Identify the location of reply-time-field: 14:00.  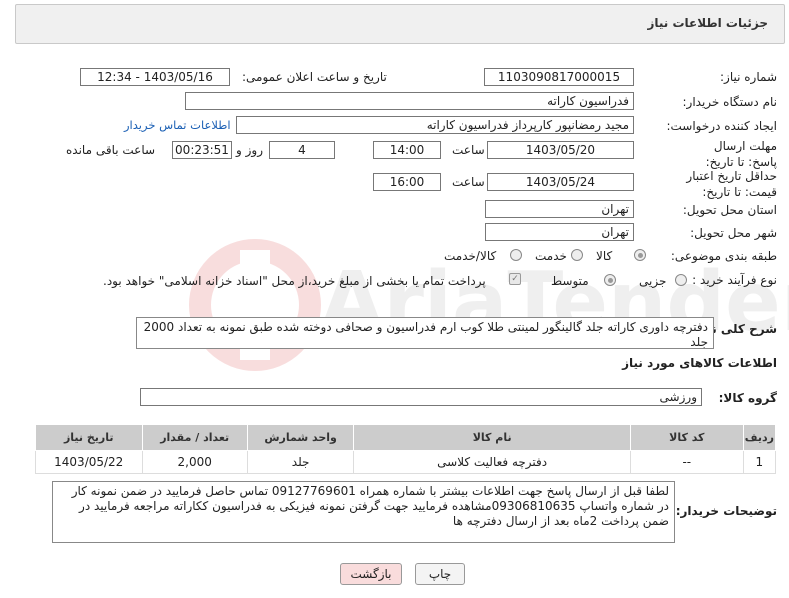
(407, 150).